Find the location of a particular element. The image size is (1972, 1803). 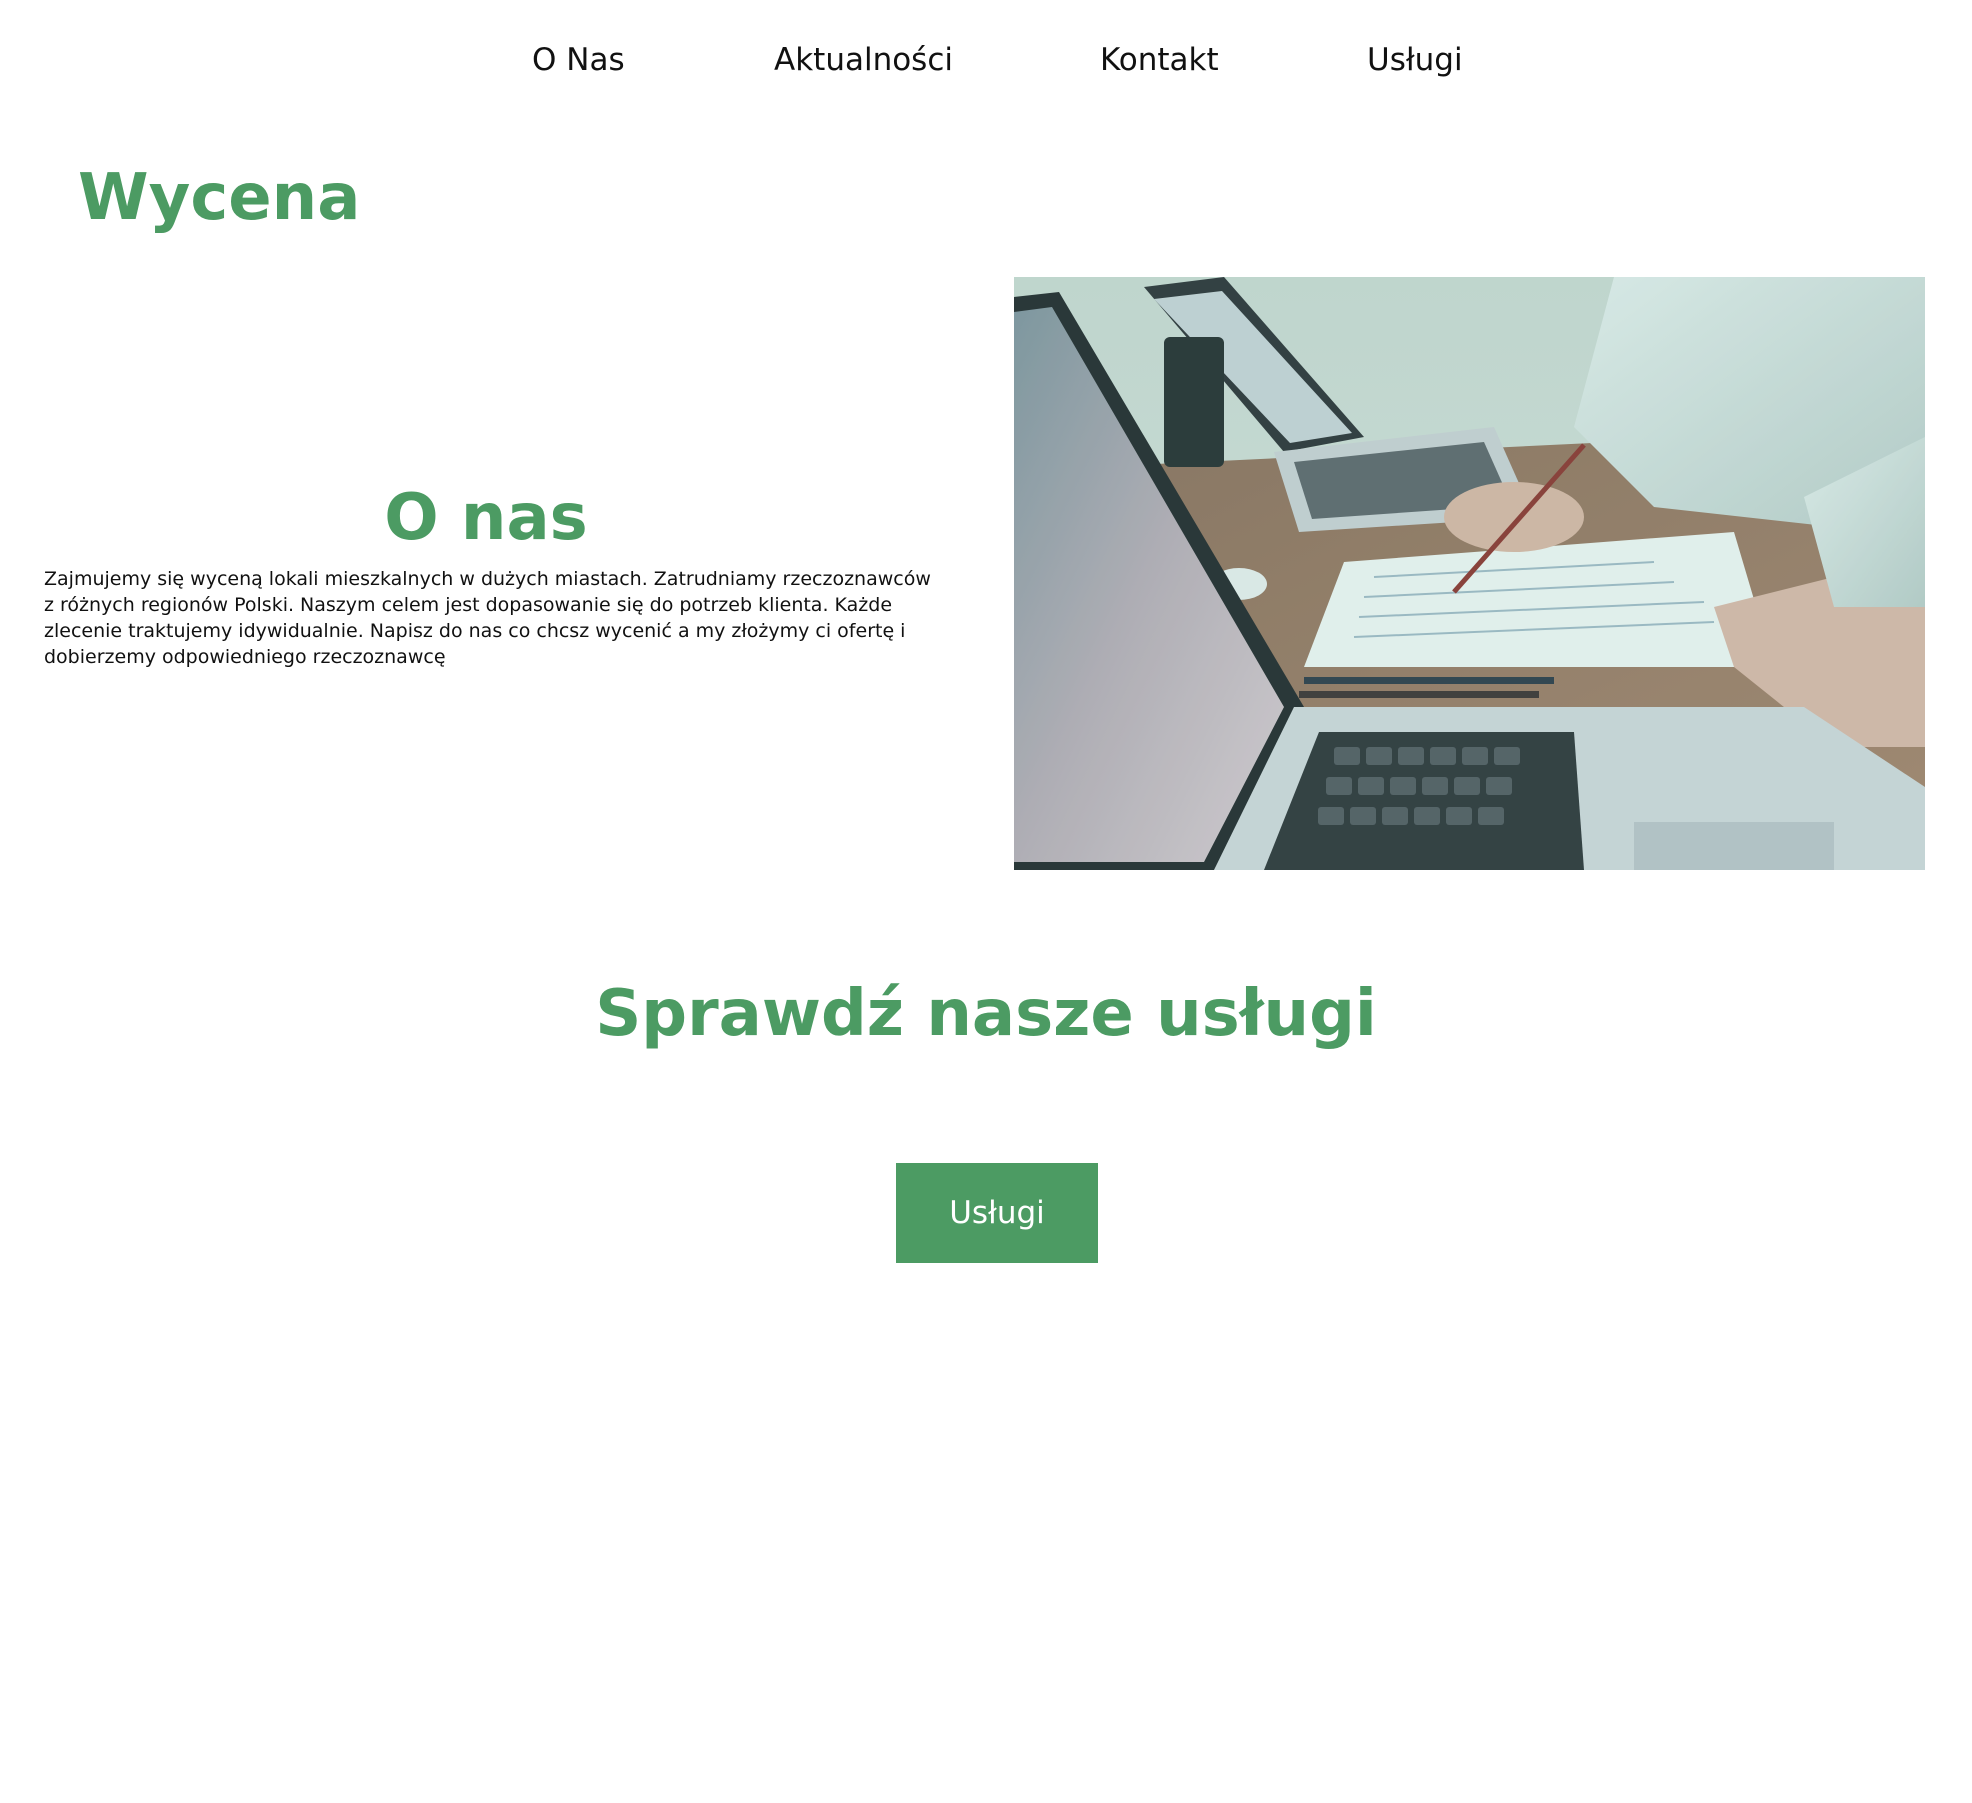

nav-link-aktualnosci: Aktualności is located at coordinates (863, 60).